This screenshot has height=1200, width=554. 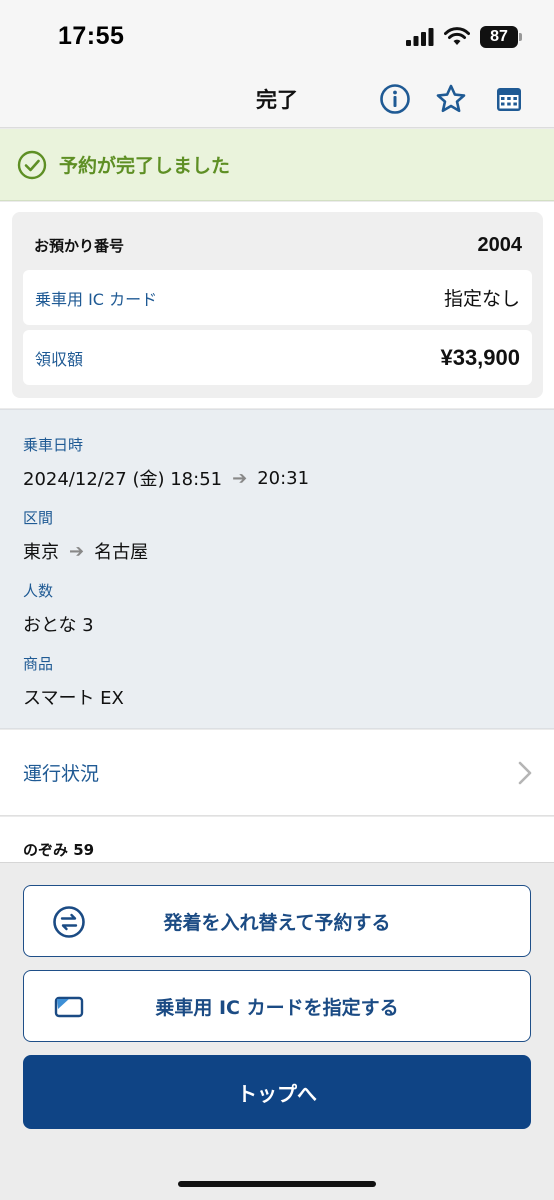 I want to click on set-ic-card-label: 乗車用 IC カードを指定する, so click(x=277, y=1007).